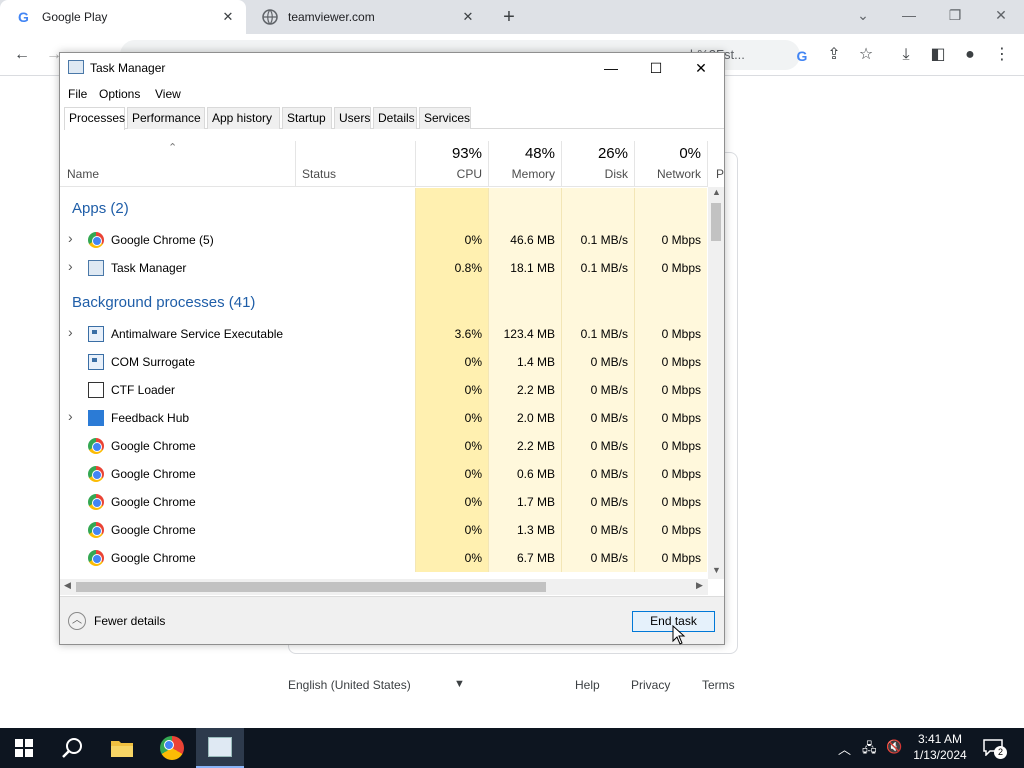 The height and width of the screenshot is (768, 1024). Describe the element at coordinates (670, 164) in the screenshot. I see `column-network: 0% Network` at that location.